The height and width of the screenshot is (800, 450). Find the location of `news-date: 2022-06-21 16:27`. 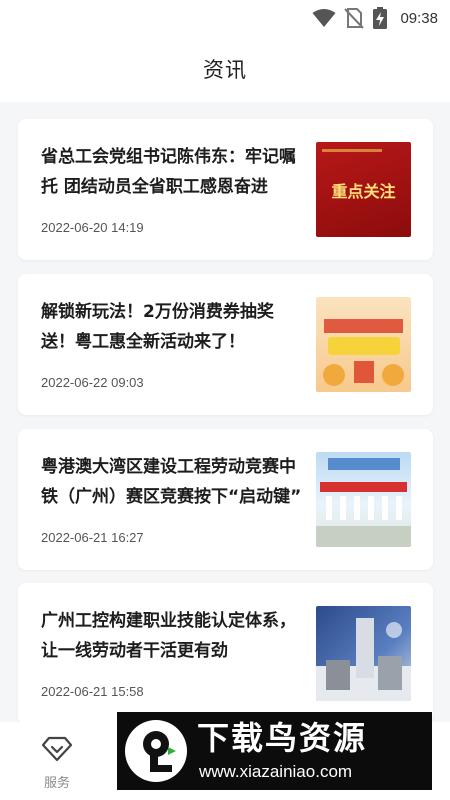

news-date: 2022-06-21 16:27 is located at coordinates (92, 537).